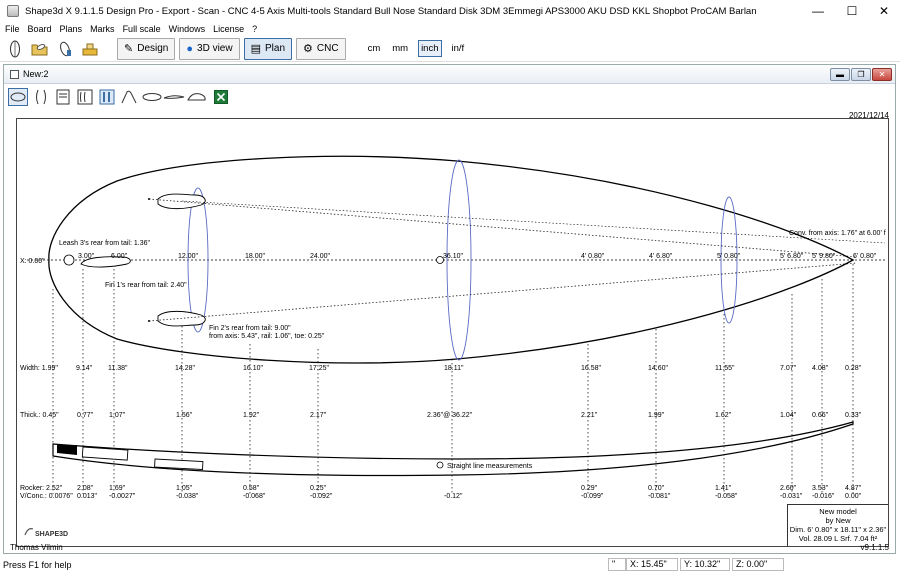 The width and height of the screenshot is (900, 572). What do you see at coordinates (589, 488) in the screenshot?
I see `svg-text: 0.29"` at bounding box center [589, 488].